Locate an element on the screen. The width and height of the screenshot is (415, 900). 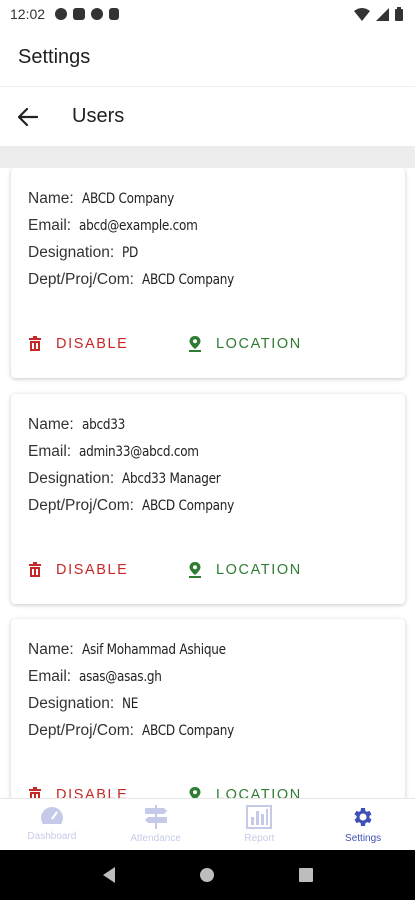
user-designation: Abcd33 Manager is located at coordinates (171, 479).